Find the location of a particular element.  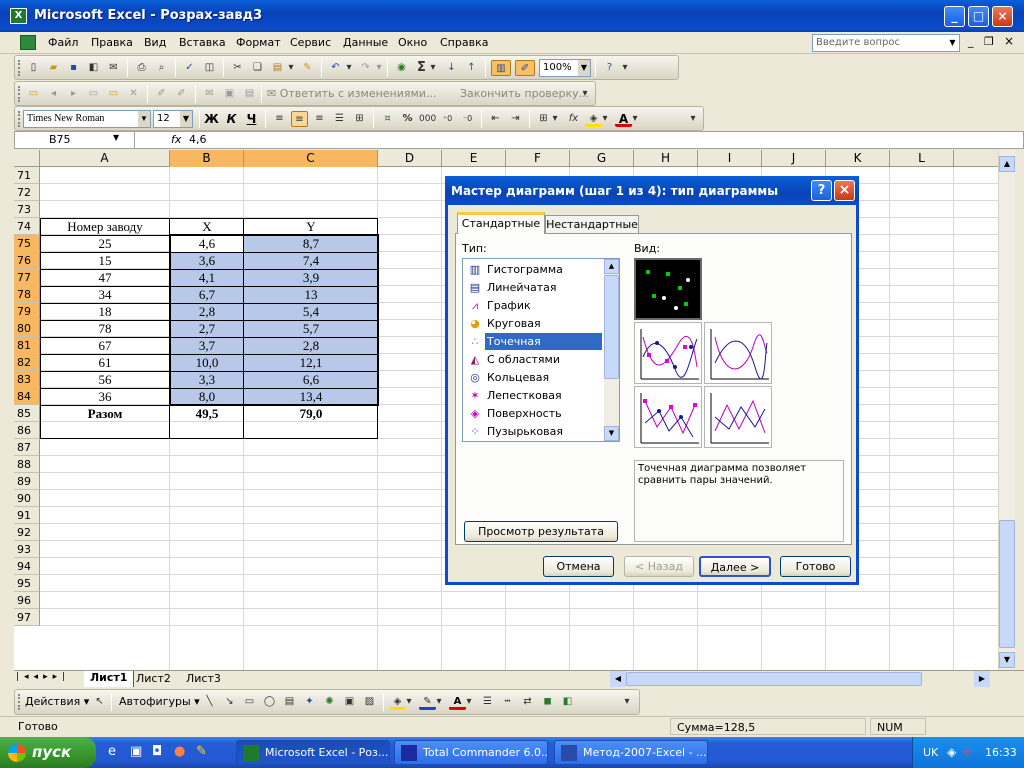

security-icon: ⛨ is located at coordinates (967, 752).